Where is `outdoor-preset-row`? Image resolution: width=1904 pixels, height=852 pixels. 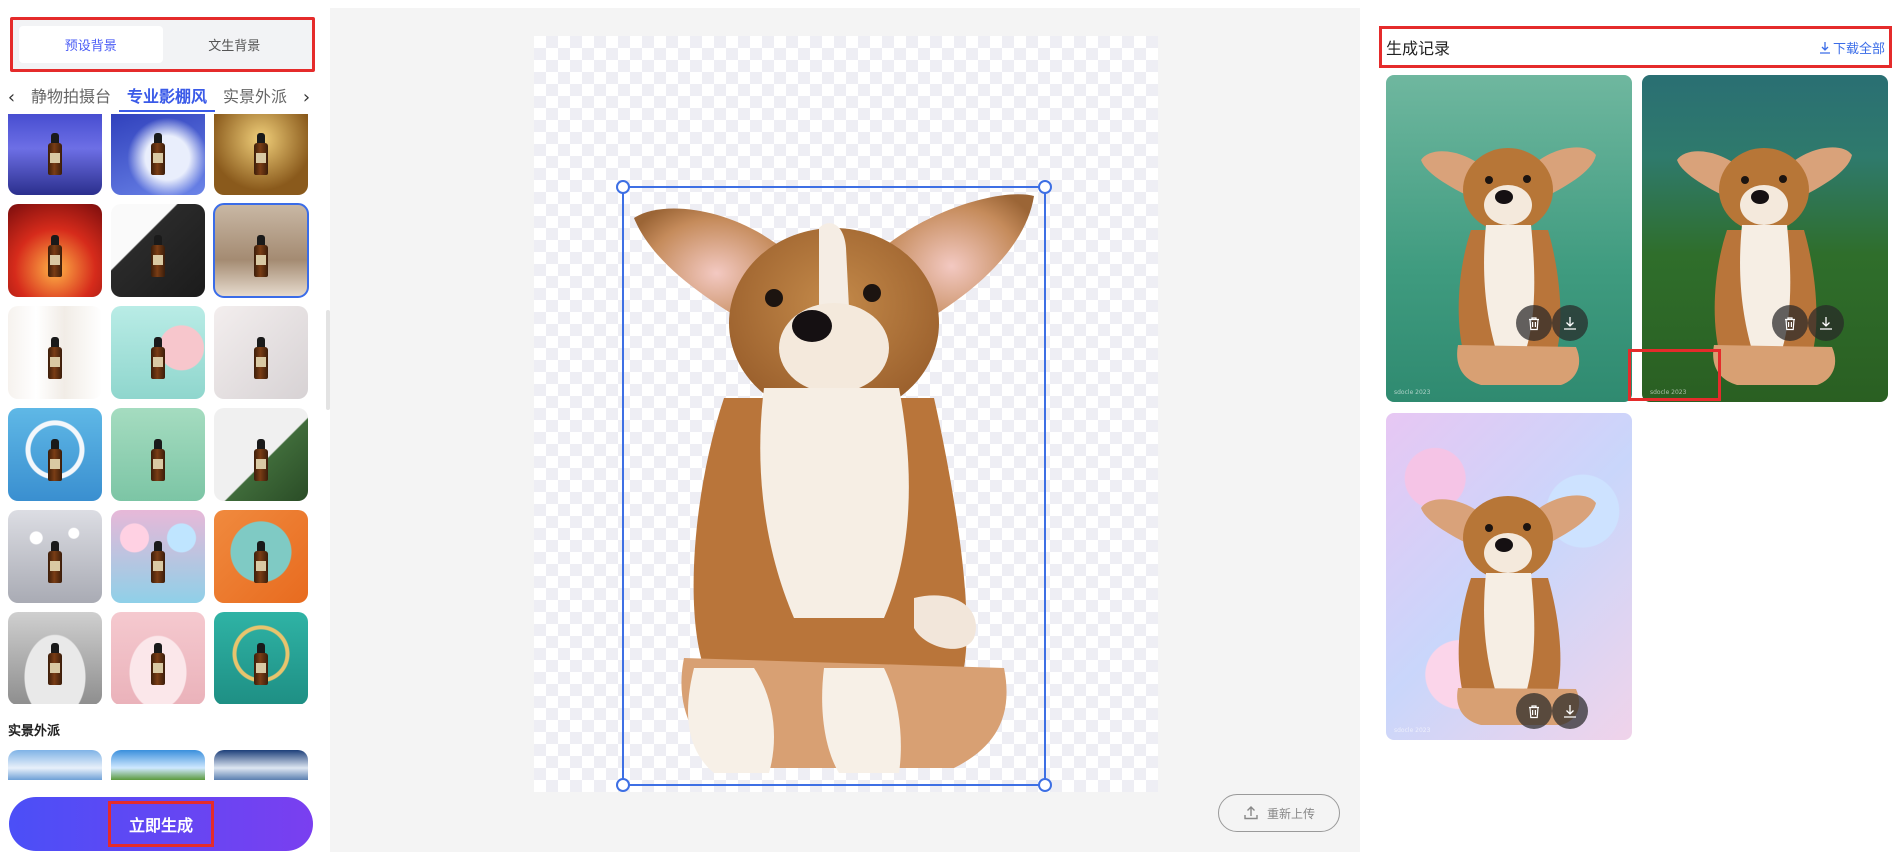 outdoor-preset-row is located at coordinates (158, 765).